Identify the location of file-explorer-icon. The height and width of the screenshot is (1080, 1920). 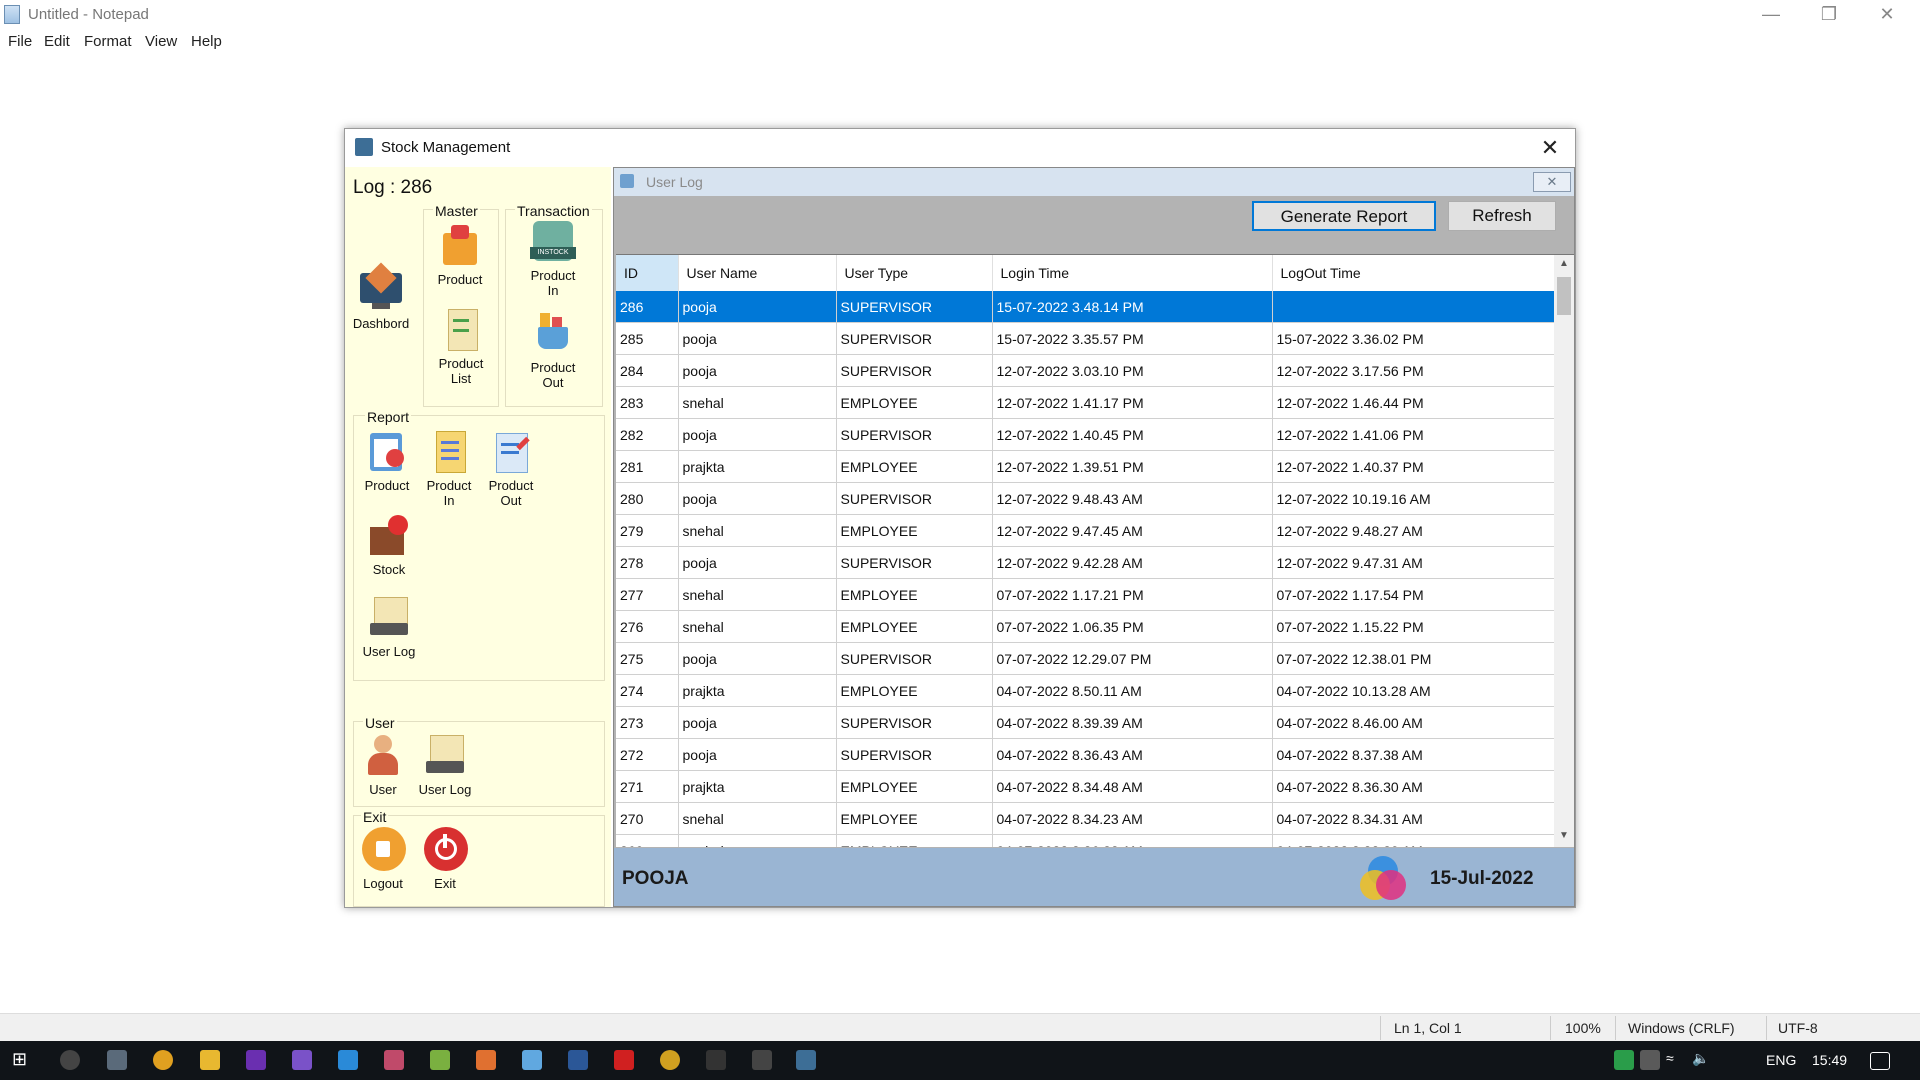
(210, 1060).